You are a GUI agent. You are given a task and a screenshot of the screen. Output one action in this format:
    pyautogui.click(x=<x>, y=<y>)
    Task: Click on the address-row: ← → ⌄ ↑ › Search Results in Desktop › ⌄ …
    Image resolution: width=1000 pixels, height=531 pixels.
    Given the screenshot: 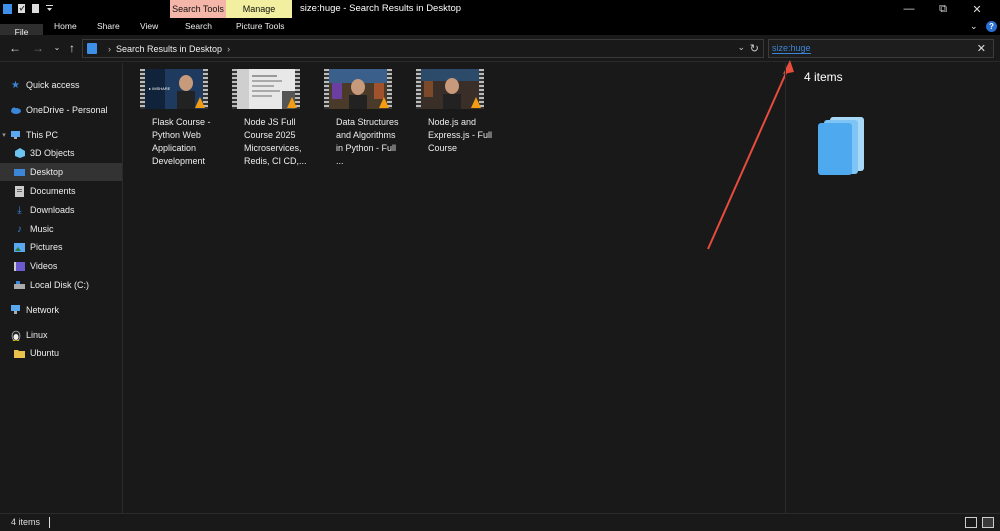 What is the action you would take?
    pyautogui.click(x=500, y=48)
    